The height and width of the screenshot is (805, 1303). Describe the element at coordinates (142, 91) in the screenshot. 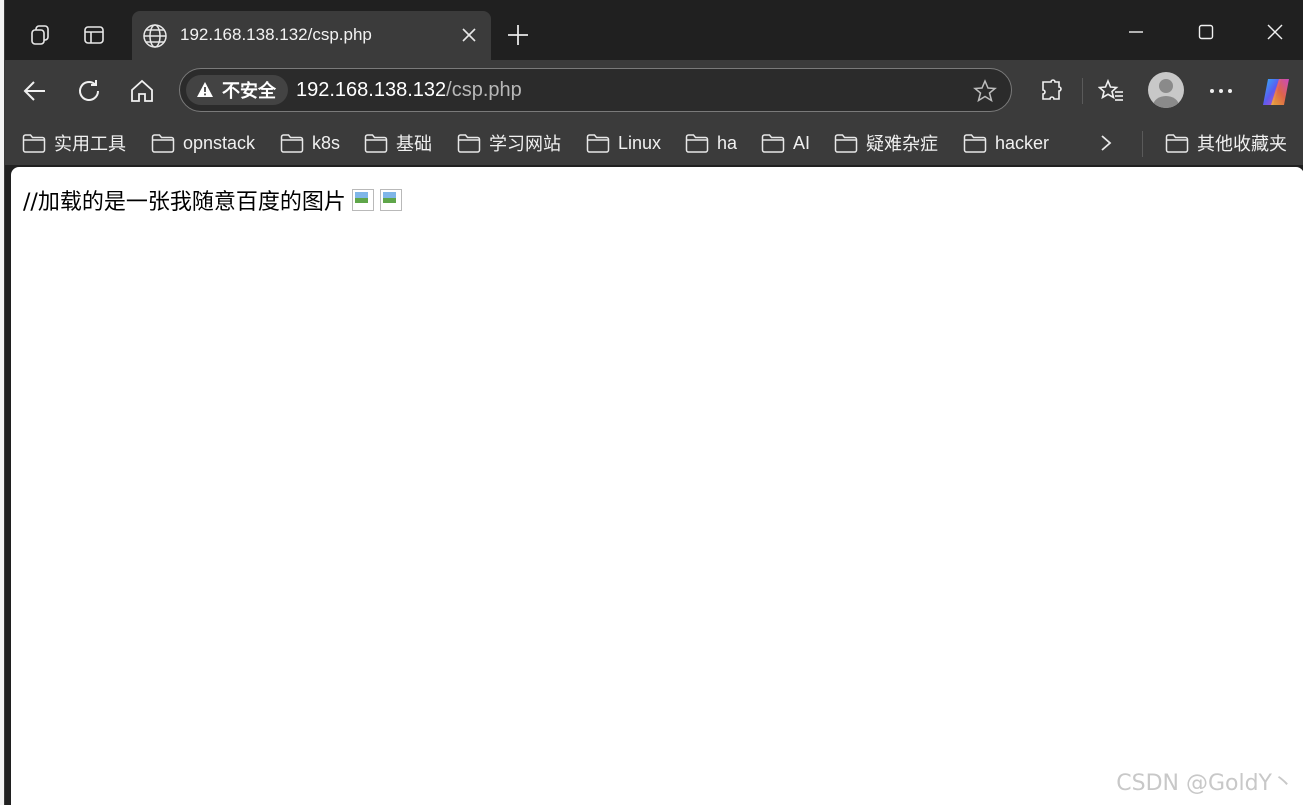

I see `home-button` at that location.